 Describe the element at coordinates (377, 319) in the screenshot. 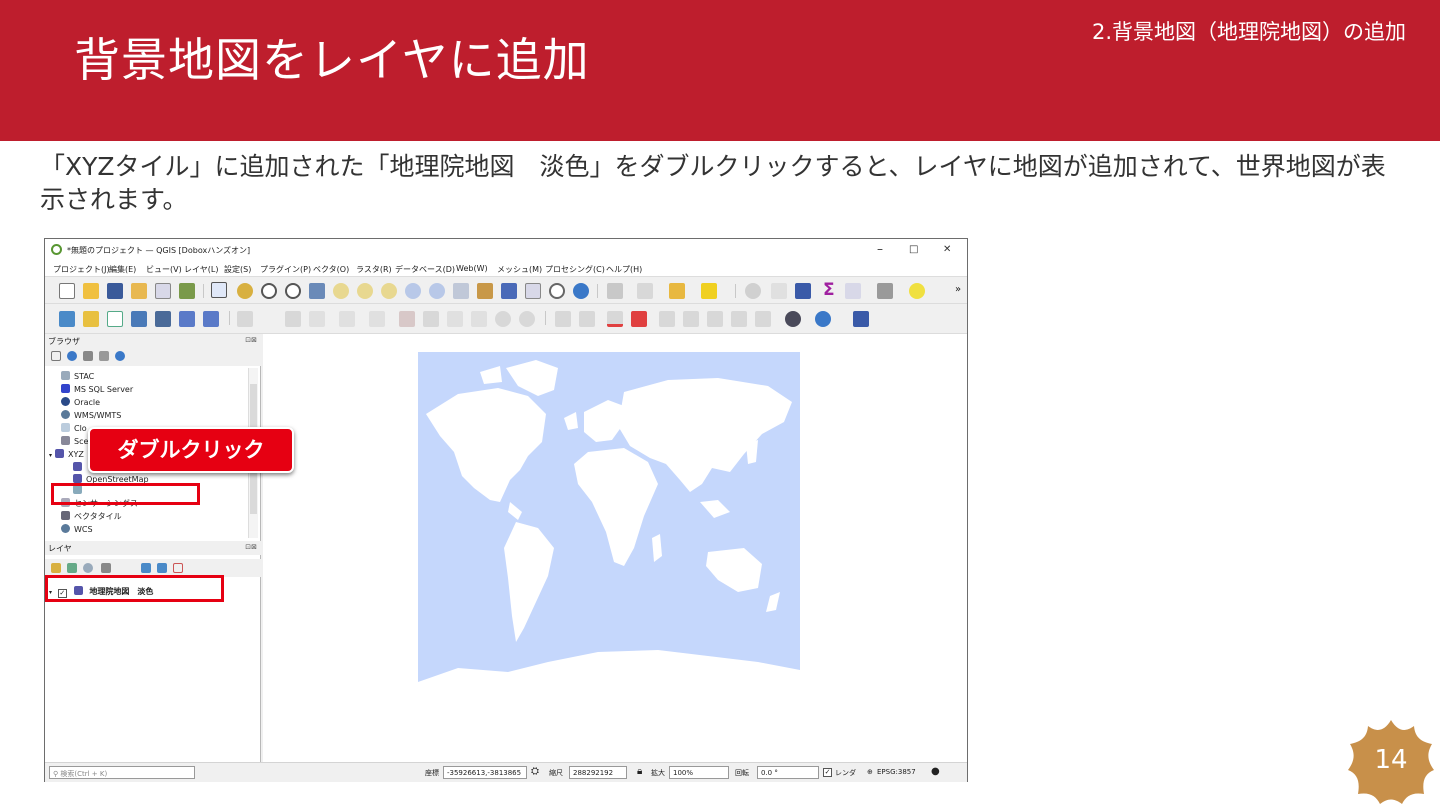

I see `modify-attributes-icon` at that location.